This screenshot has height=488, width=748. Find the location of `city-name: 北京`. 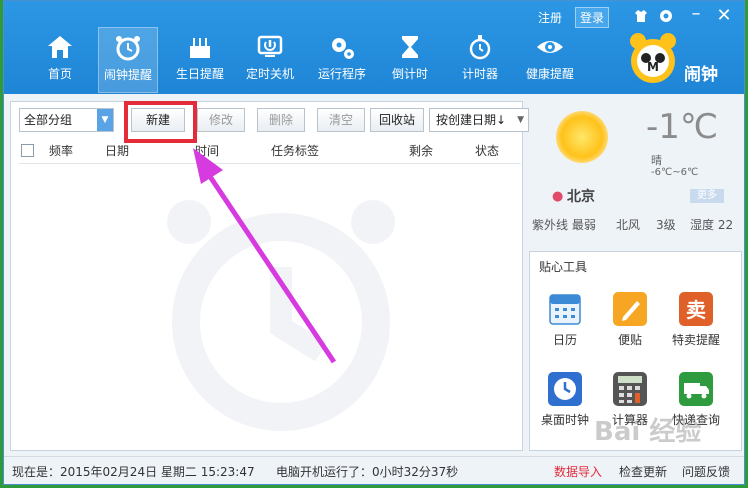

city-name: 北京 is located at coordinates (581, 196).